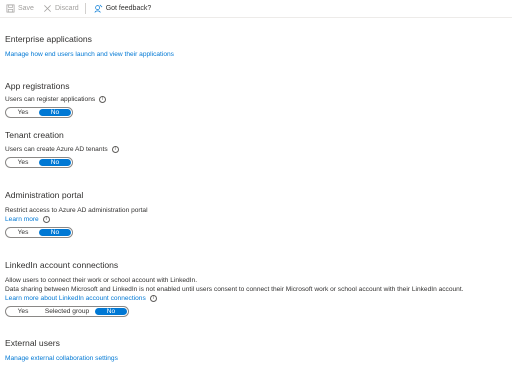 The image size is (512, 376). I want to click on section-title-enterprise-applications: Enterprise applications, so click(48, 39).